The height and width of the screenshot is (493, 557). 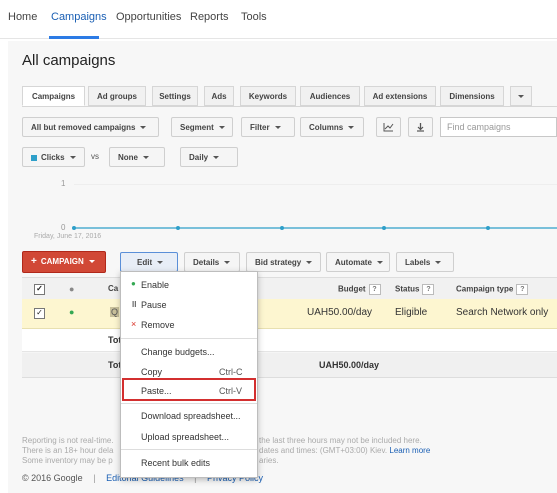 What do you see at coordinates (154, 305) in the screenshot?
I see `menu-pause: Pause` at bounding box center [154, 305].